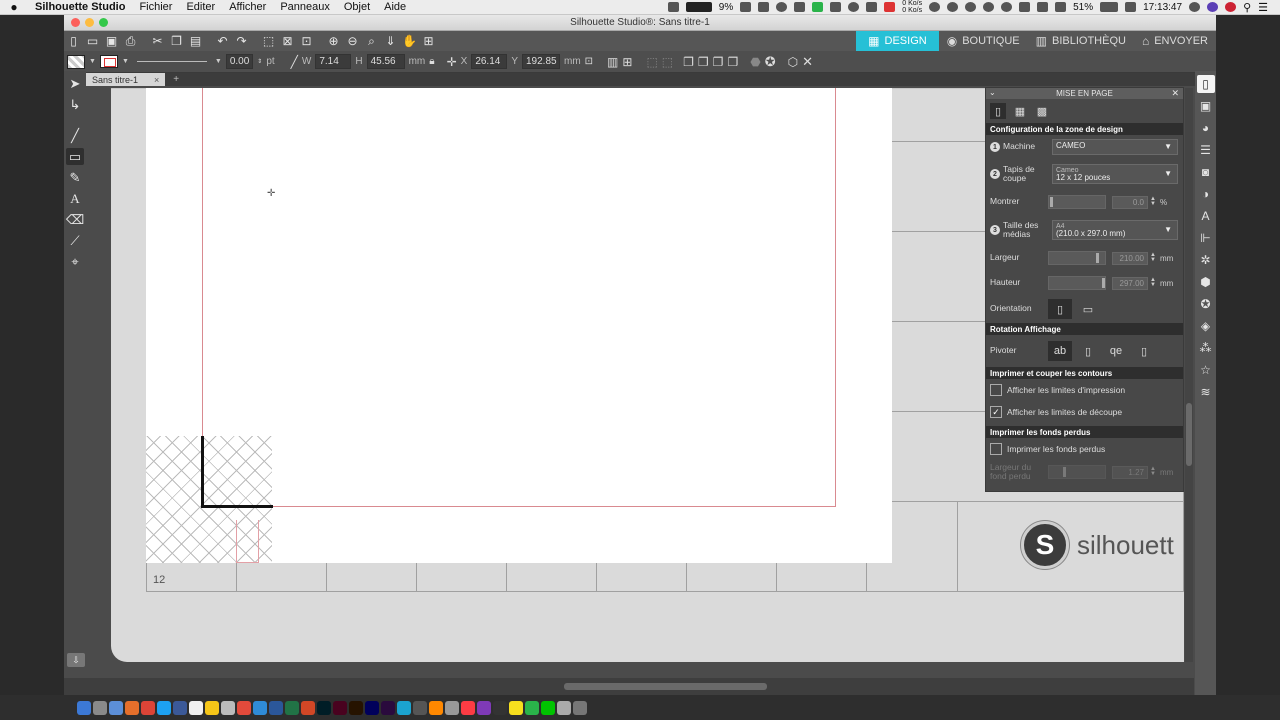 This screenshot has height=720, width=1280. I want to click on antivirus-icon, so click(890, 7).